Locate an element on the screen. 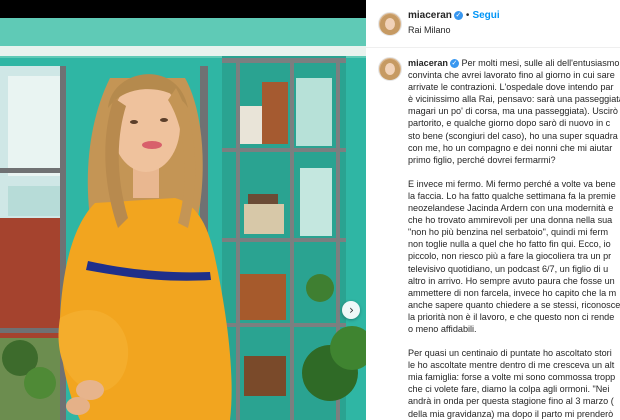 This screenshot has width=620, height=420. caption-line: primo figlio, perché dovrei fermarmi? is located at coordinates (482, 159).